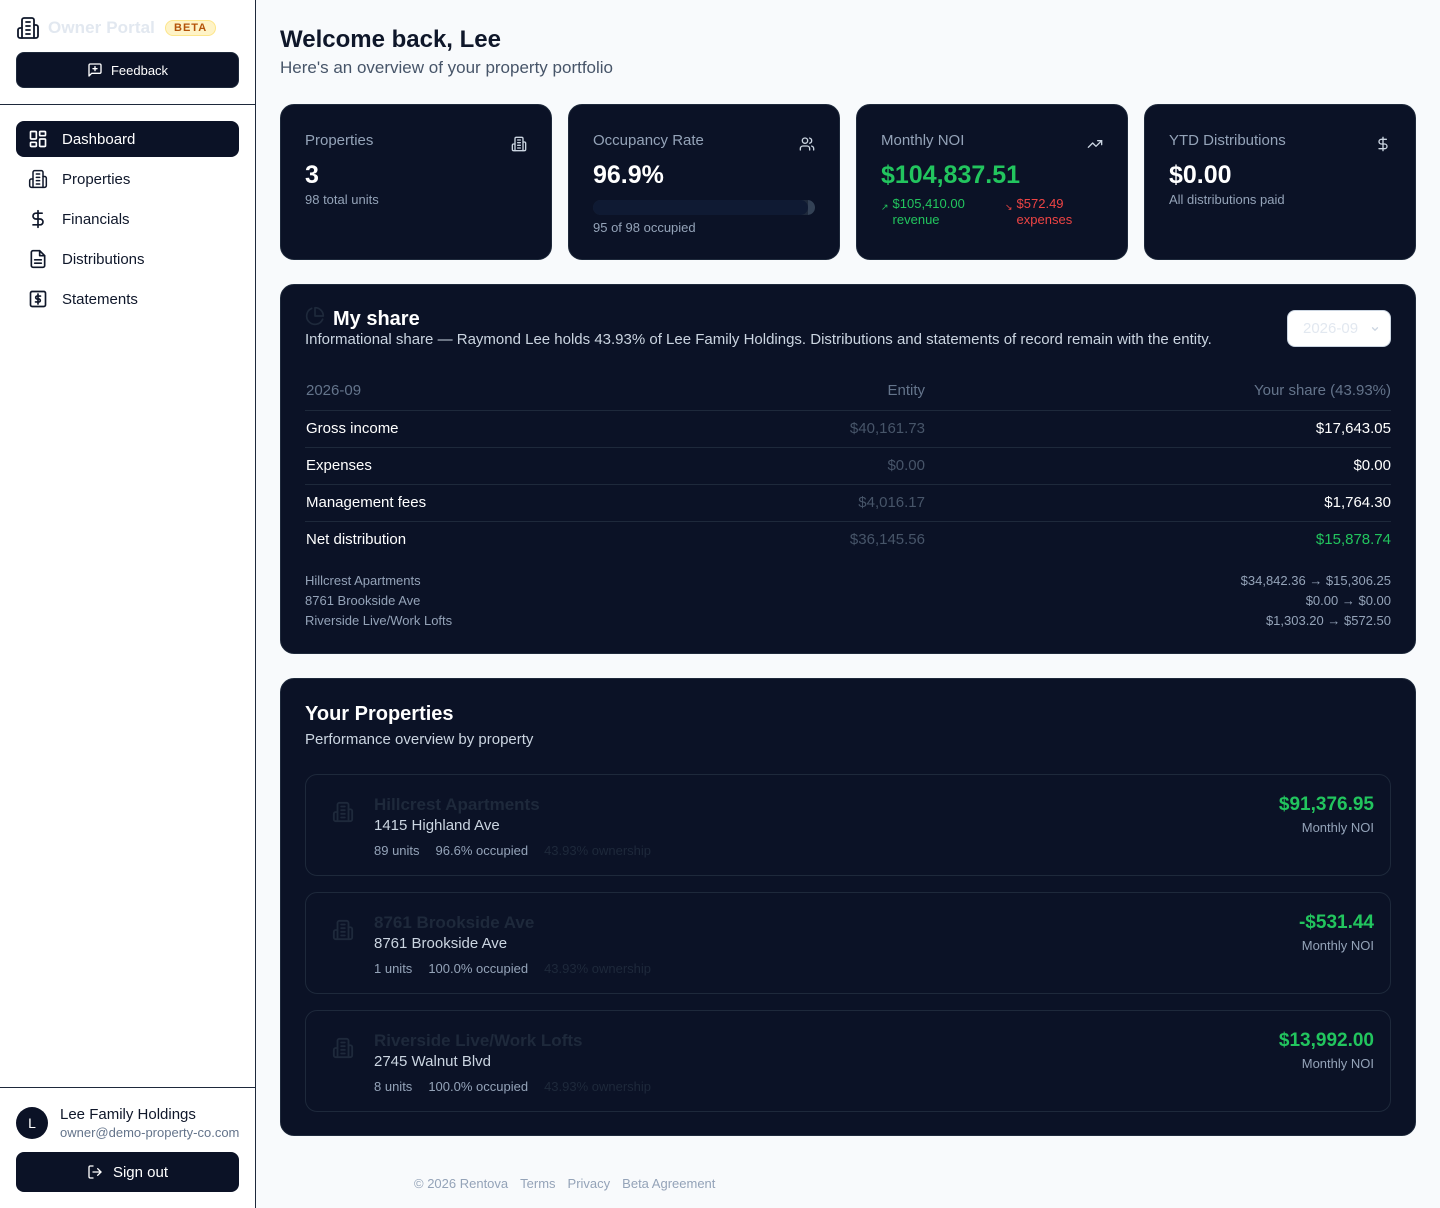  I want to click on log-out-icon, so click(95, 1172).